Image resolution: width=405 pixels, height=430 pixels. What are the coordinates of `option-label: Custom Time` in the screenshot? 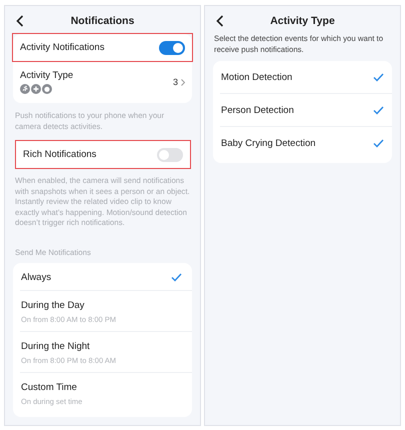 It's located at (49, 387).